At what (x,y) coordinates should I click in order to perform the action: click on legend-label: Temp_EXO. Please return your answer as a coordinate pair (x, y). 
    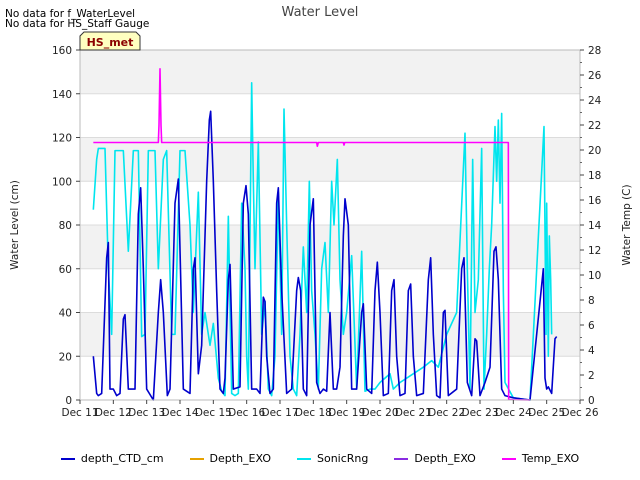
    Looking at the image, I should click on (550, 458).